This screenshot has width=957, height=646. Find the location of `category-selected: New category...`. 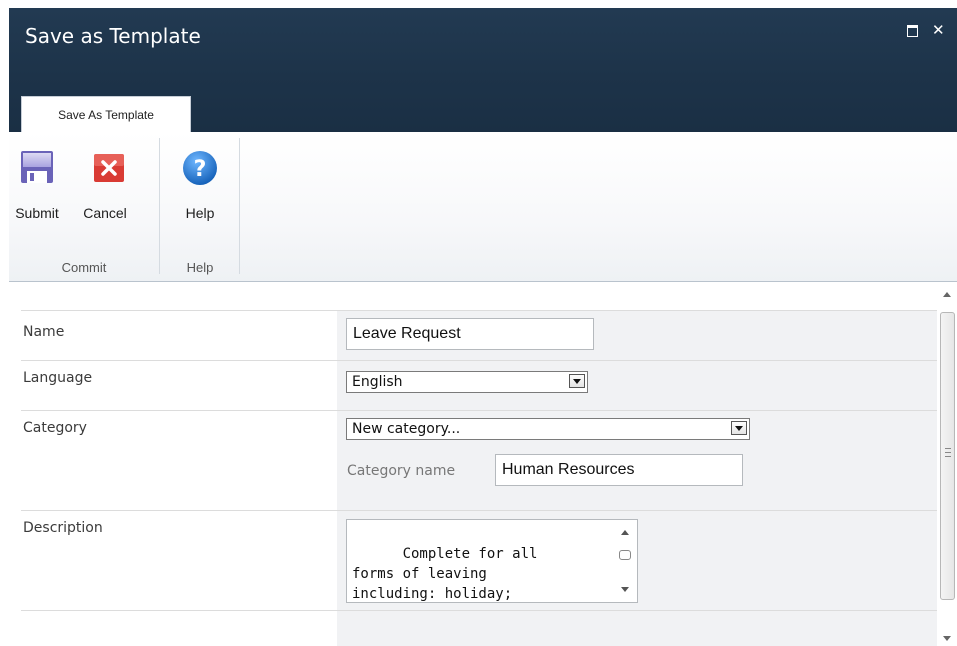

category-selected: New category... is located at coordinates (406, 429).